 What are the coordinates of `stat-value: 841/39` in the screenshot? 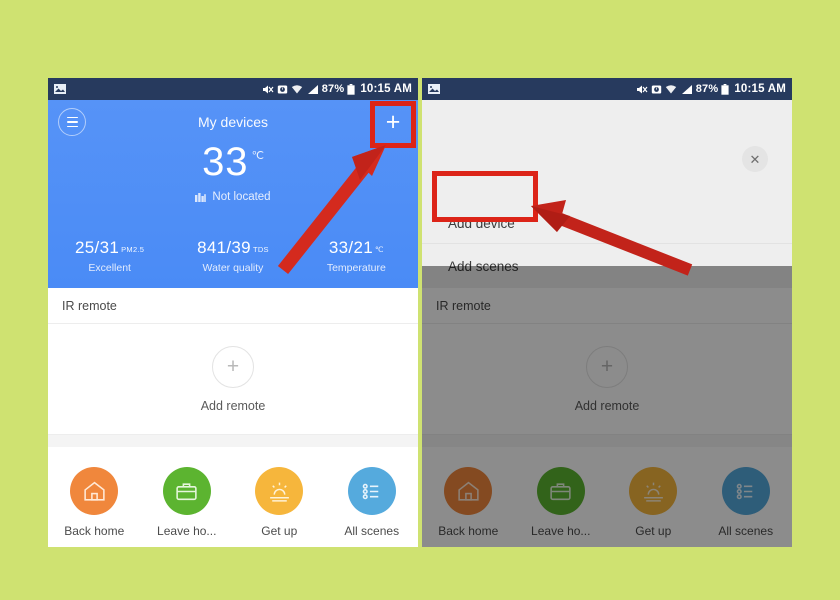 It's located at (224, 247).